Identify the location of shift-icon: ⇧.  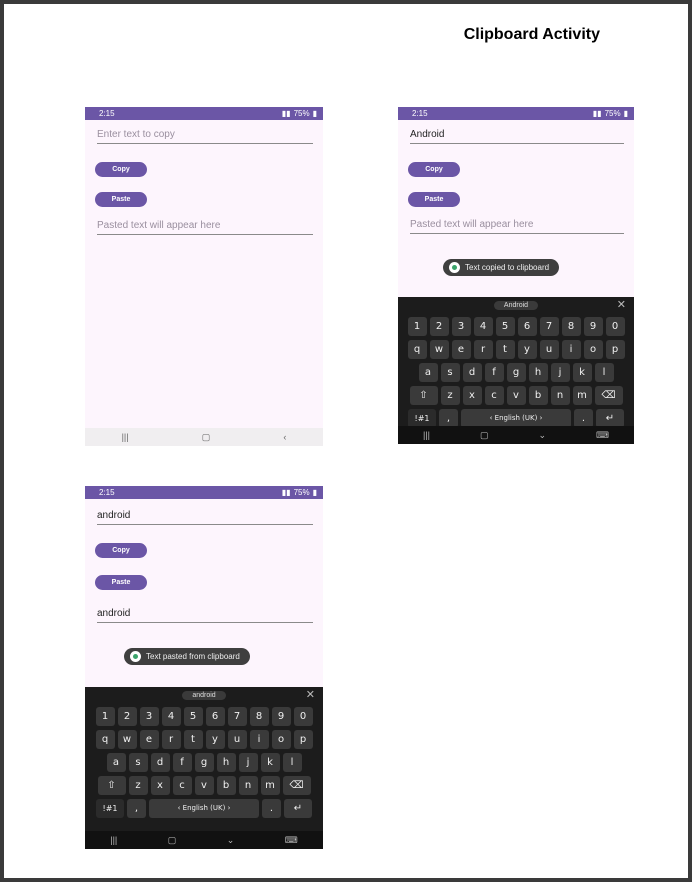
(111, 785).